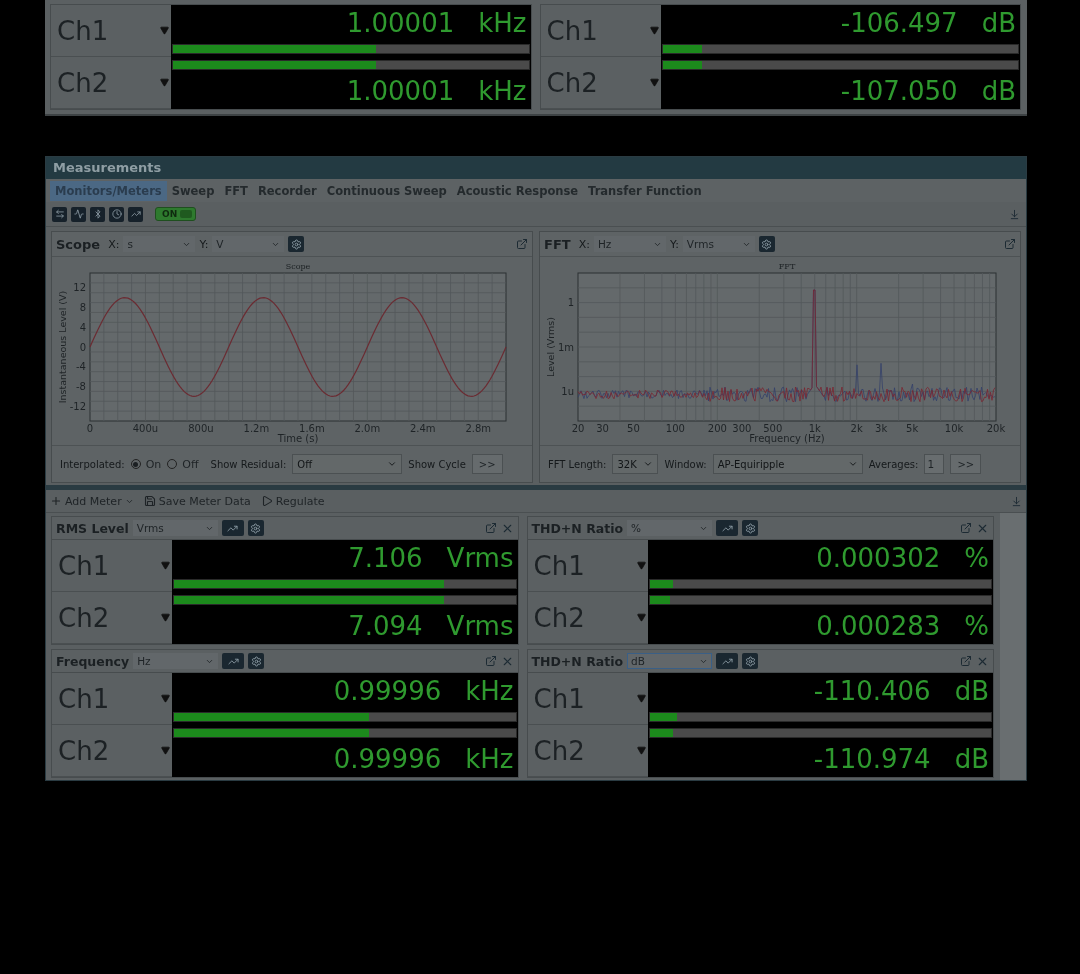  Describe the element at coordinates (934, 464) in the screenshot. I see `averages-field: 1` at that location.